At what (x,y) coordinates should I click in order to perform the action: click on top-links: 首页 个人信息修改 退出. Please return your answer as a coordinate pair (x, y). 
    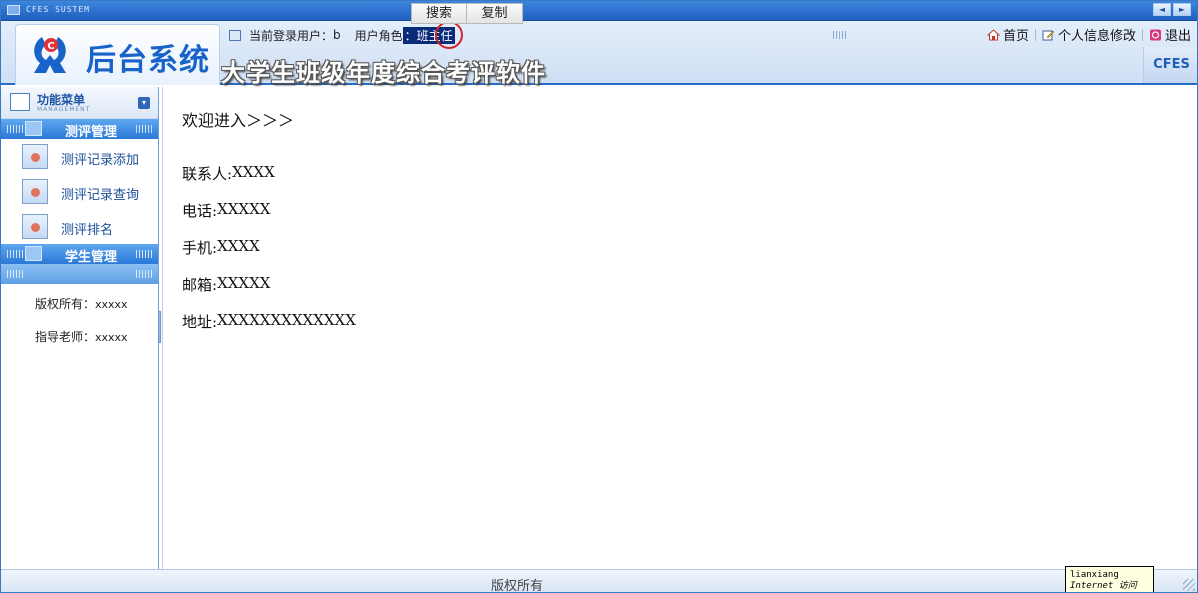
    Looking at the image, I should click on (1088, 34).